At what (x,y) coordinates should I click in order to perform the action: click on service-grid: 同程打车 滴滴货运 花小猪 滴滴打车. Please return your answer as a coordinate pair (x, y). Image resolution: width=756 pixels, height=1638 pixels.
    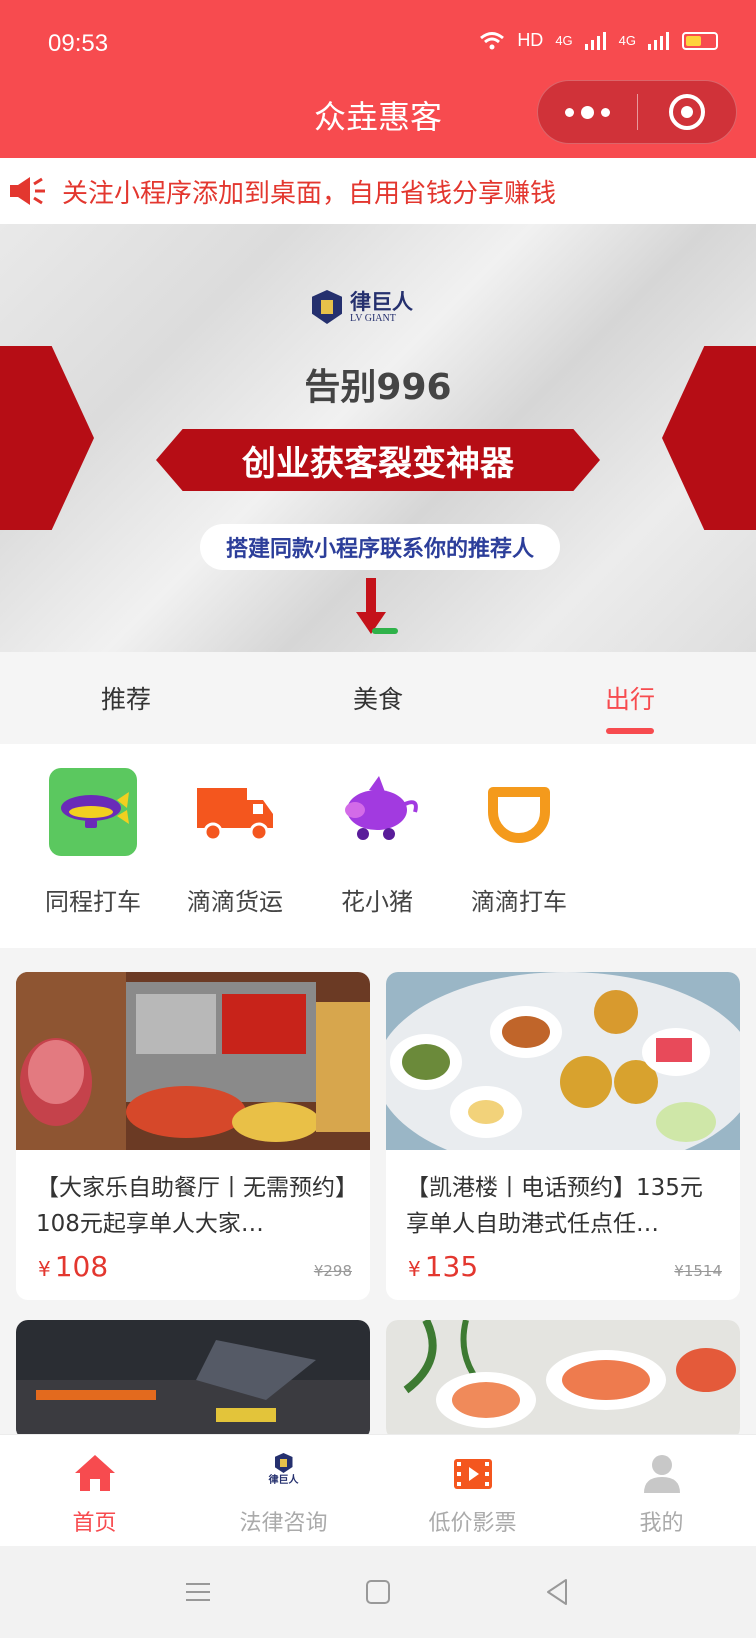
    Looking at the image, I should click on (378, 846).